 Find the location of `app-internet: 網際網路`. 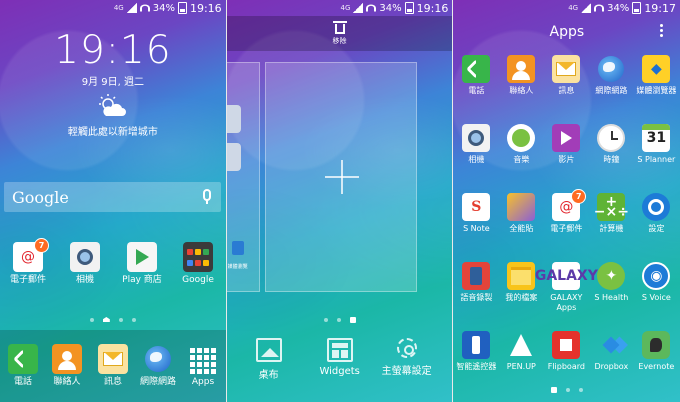

app-internet: 網際網路 is located at coordinates (611, 75).